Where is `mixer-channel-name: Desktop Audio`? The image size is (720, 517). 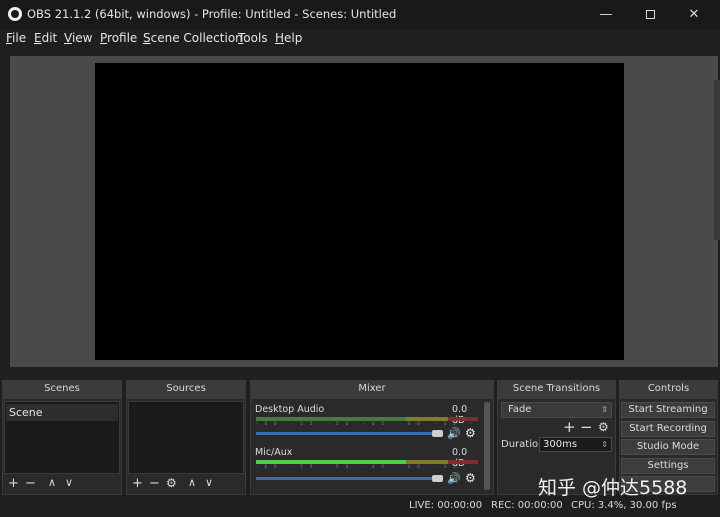 mixer-channel-name: Desktop Audio is located at coordinates (290, 409).